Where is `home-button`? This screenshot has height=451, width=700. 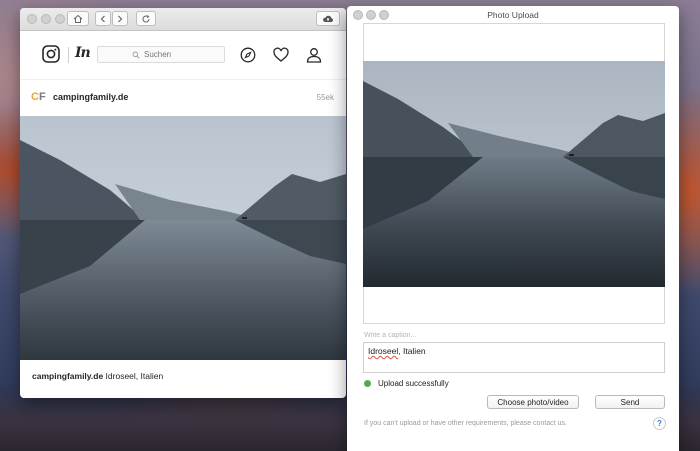 home-button is located at coordinates (78, 18).